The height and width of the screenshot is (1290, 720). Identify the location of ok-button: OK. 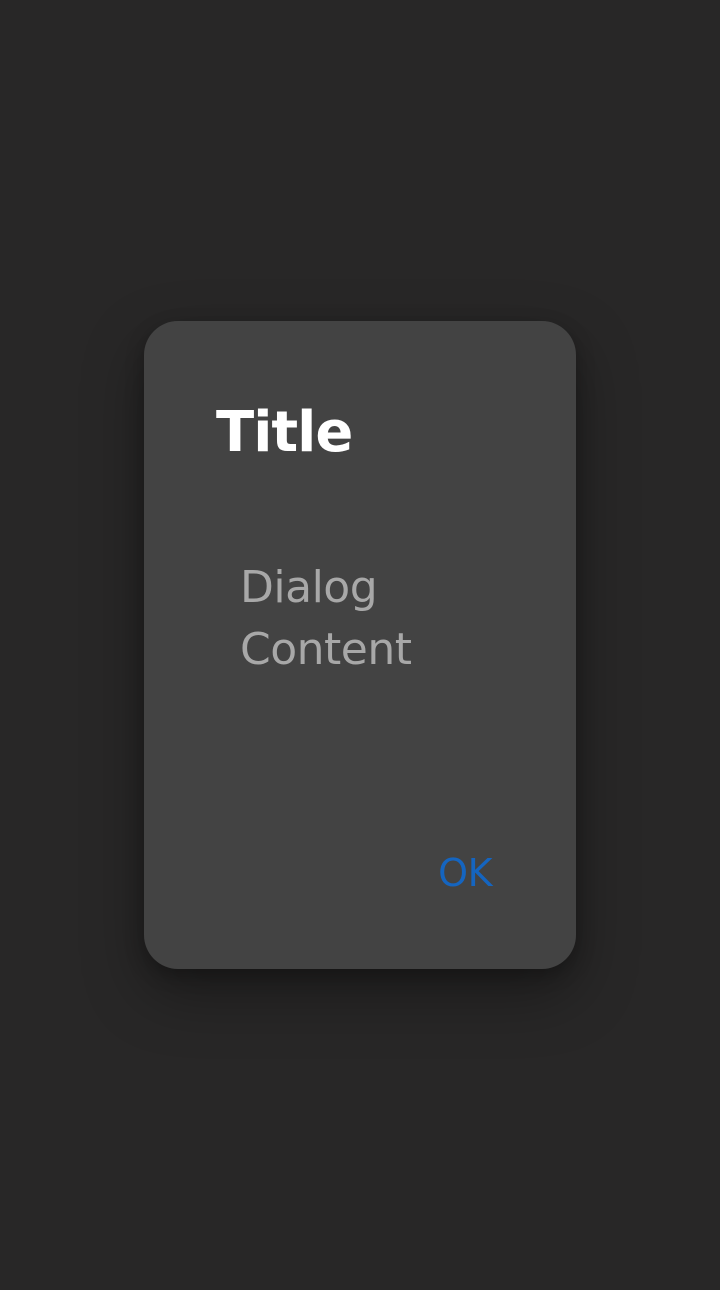
(465, 873).